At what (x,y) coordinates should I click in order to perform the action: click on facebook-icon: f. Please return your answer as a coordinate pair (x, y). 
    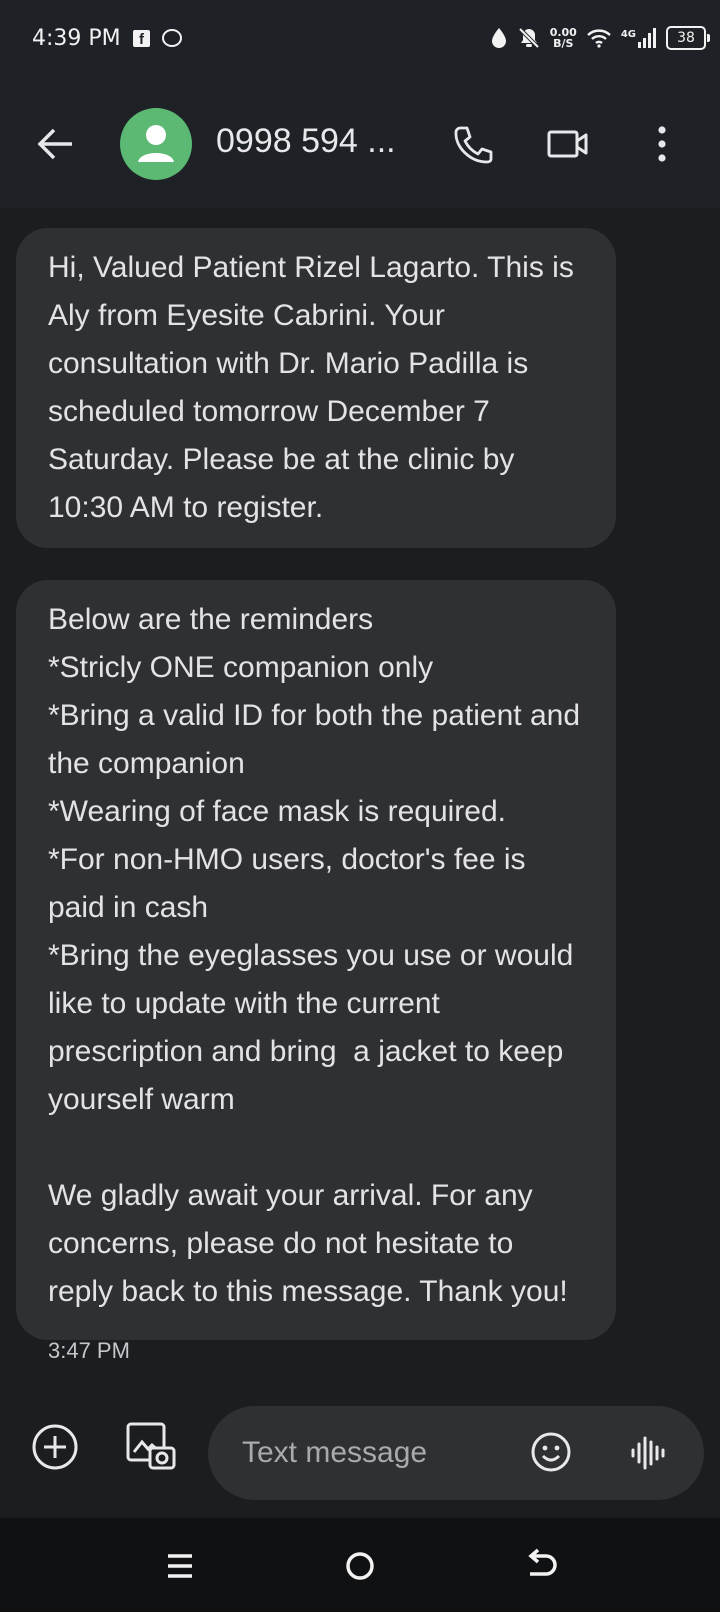
    Looking at the image, I should click on (141, 38).